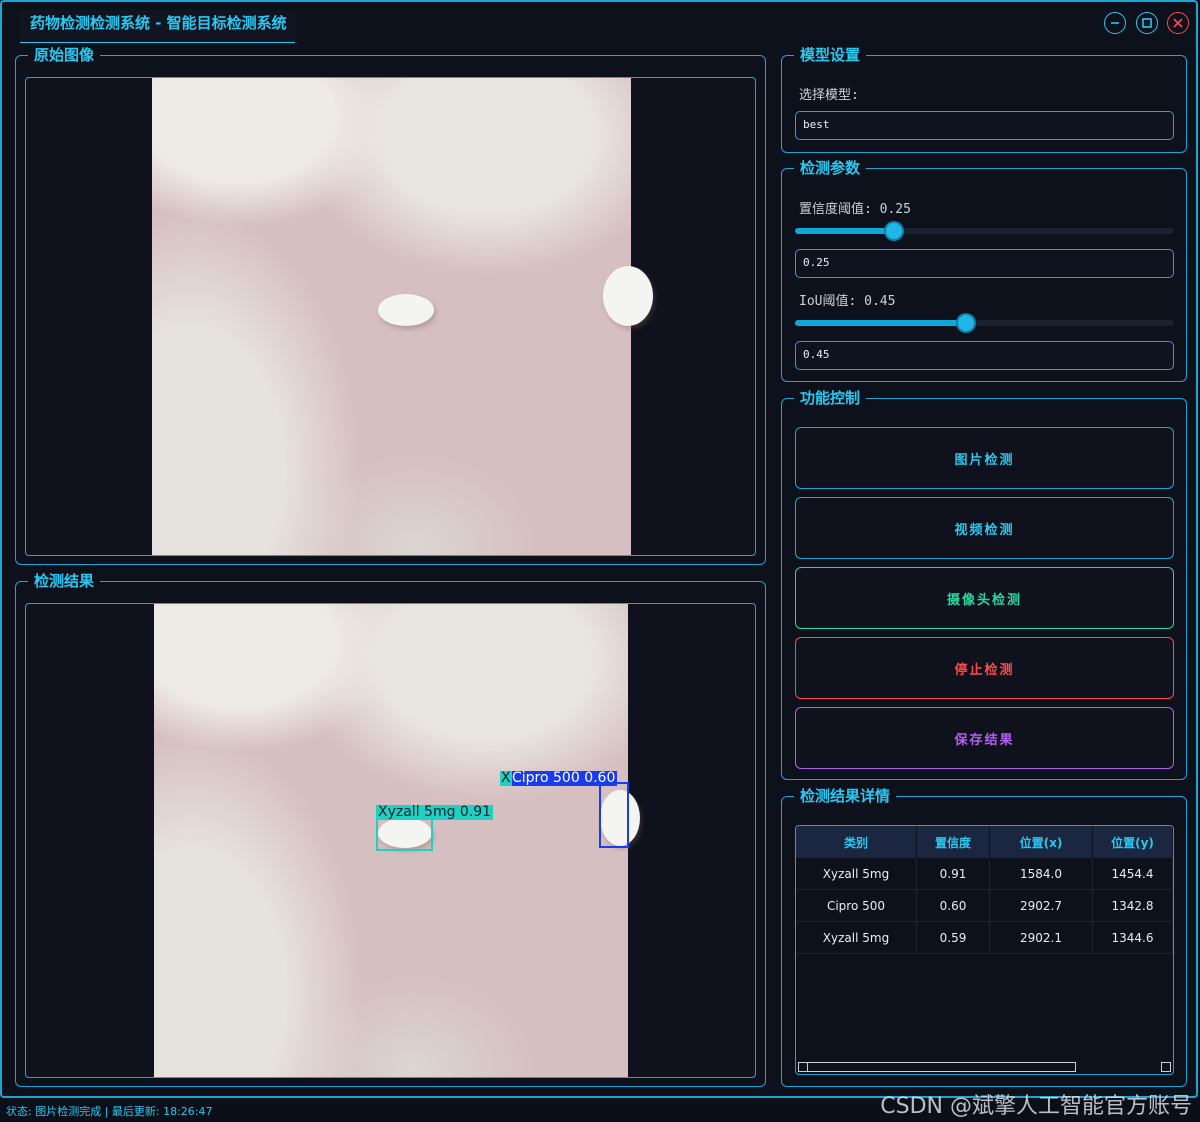 This screenshot has width=1200, height=1122. Describe the element at coordinates (435, 812) in the screenshot. I see `detection-label: Xyzall 5mg 0.91` at that location.